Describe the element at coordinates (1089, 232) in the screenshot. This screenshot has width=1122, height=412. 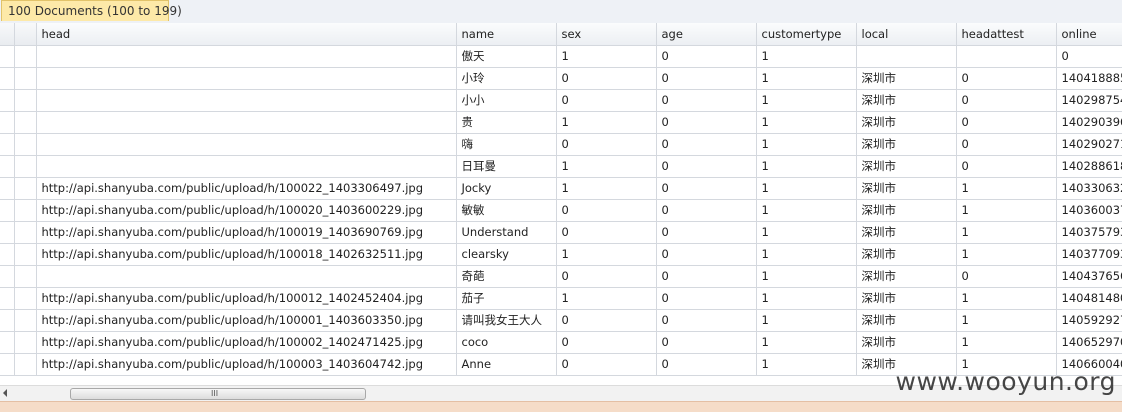
I see `cell-online: 1403757938` at that location.